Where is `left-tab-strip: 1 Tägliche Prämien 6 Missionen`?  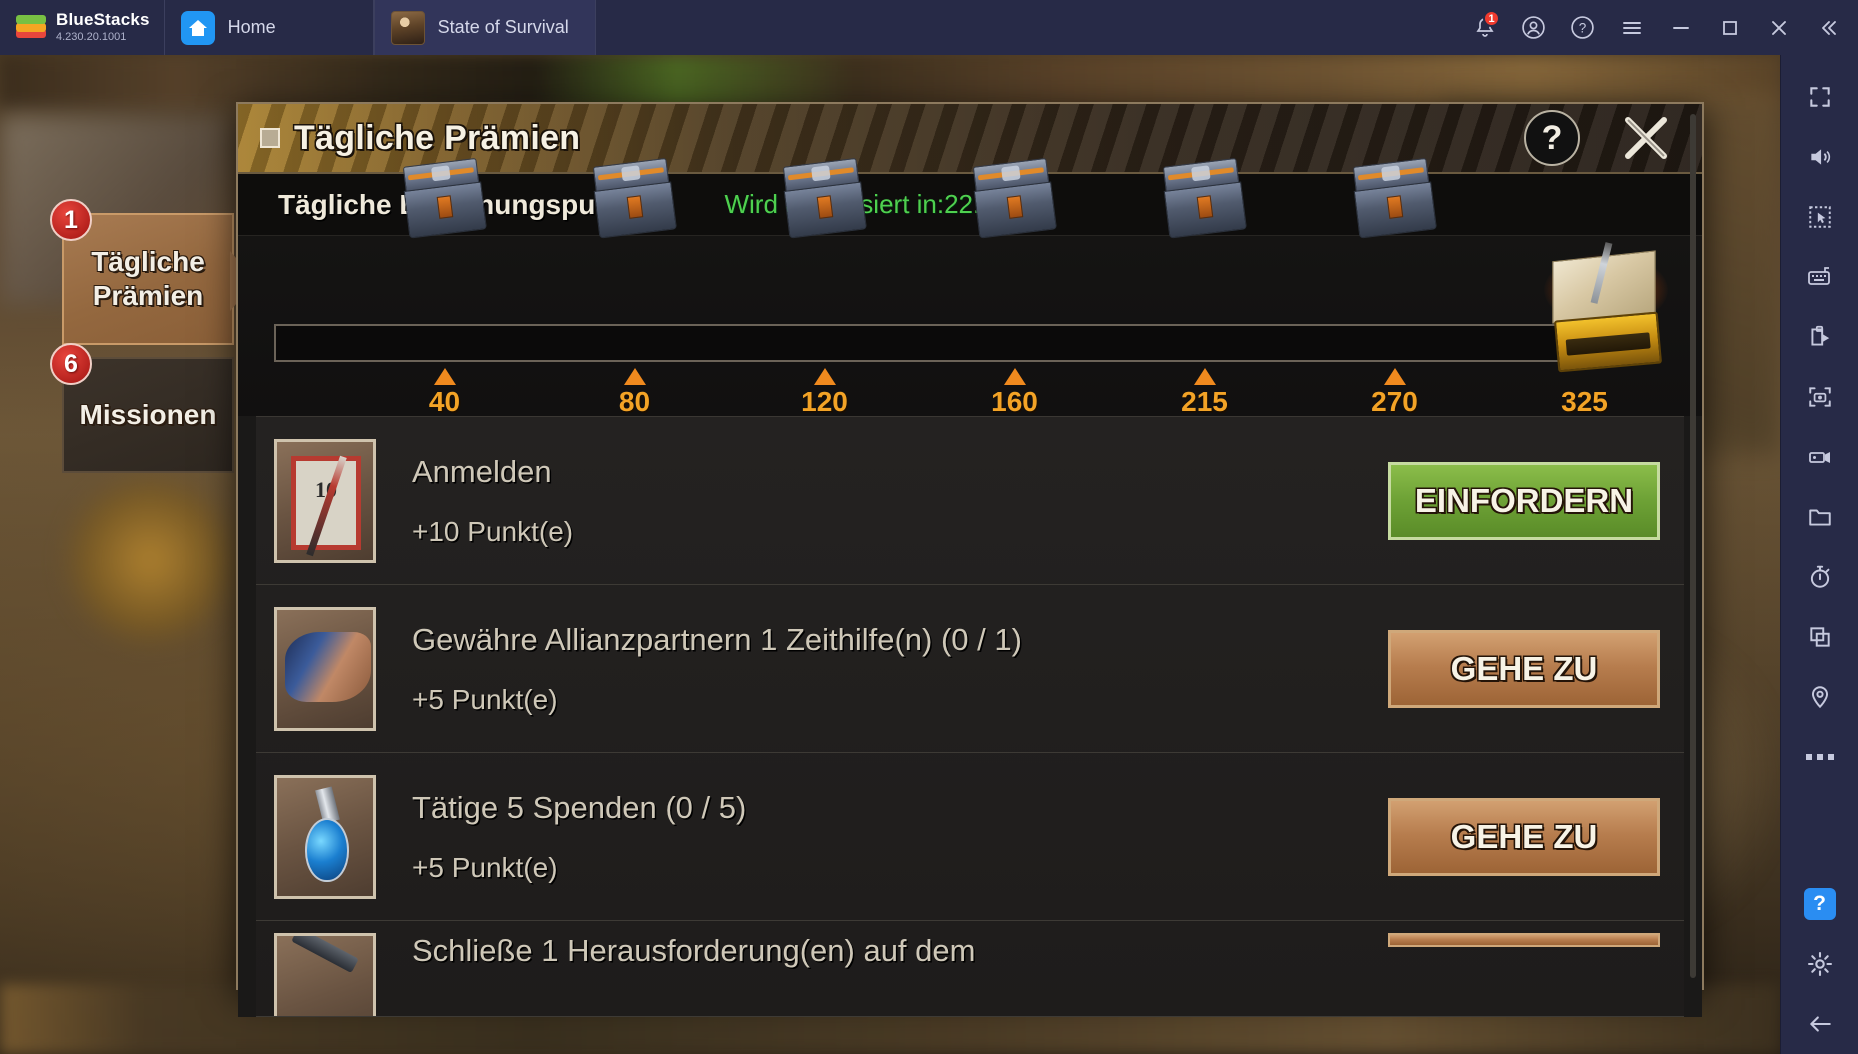 left-tab-strip: 1 Tägliche Prämien 6 Missionen is located at coordinates (153, 342).